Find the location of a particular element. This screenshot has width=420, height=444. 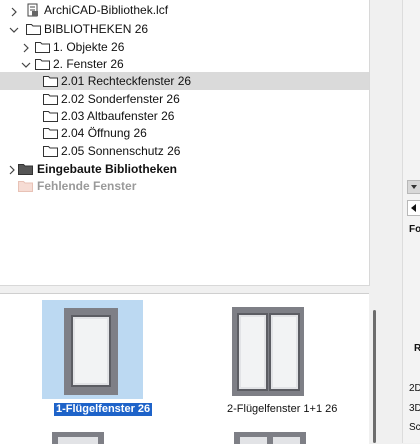

tree-row-sonnenschutz: 2.05 Sonnenschutz 26 is located at coordinates (184, 151).